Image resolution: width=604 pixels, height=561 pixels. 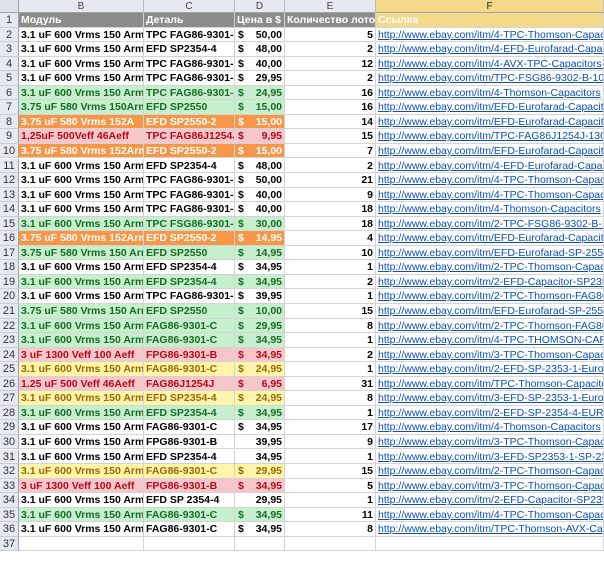 I want to click on cell-qty: 2, so click(x=330, y=282).